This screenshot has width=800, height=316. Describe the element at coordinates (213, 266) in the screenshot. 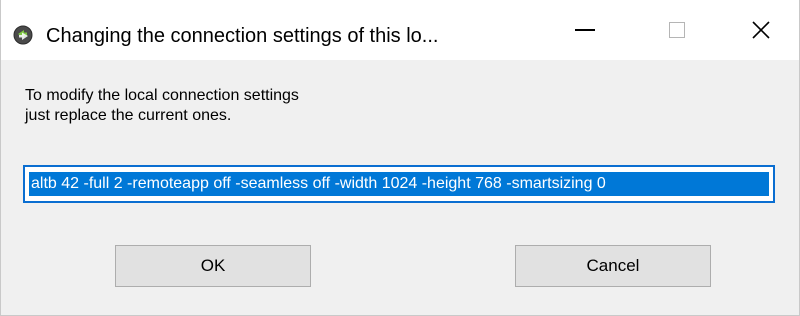

I see `ok-button: OK` at that location.